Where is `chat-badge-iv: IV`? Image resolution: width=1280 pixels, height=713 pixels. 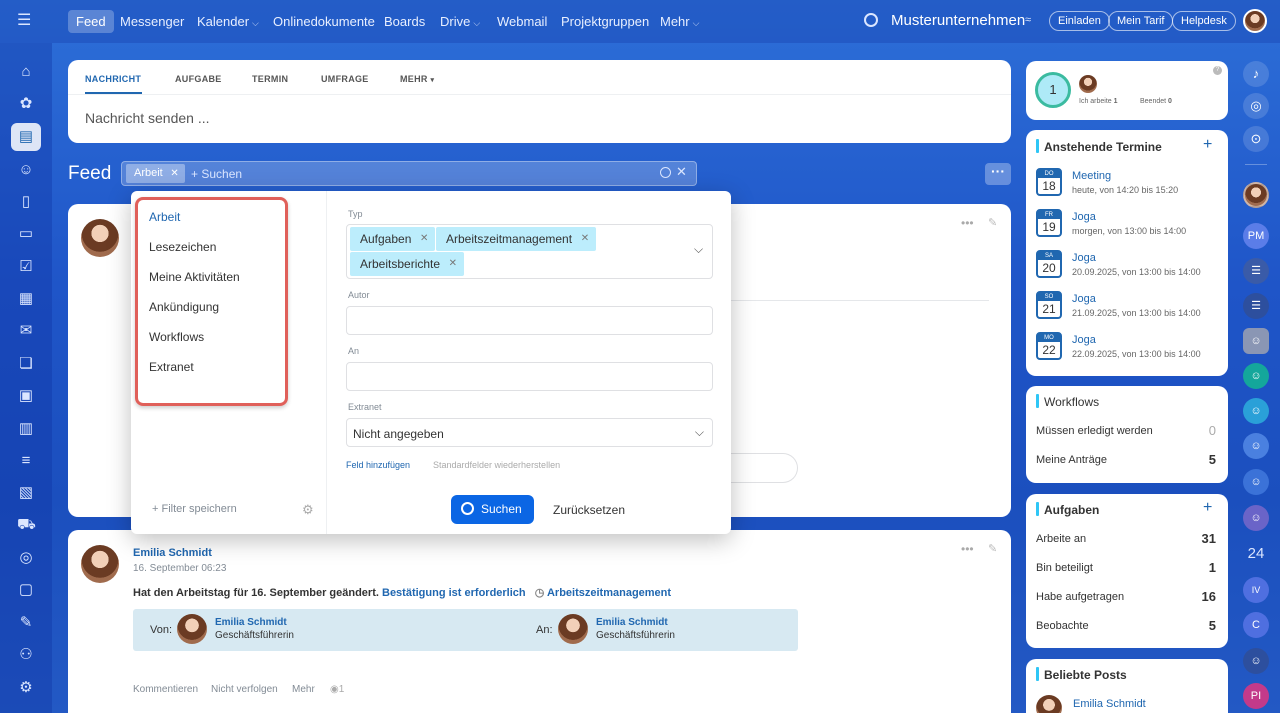 chat-badge-iv: IV is located at coordinates (1256, 590).